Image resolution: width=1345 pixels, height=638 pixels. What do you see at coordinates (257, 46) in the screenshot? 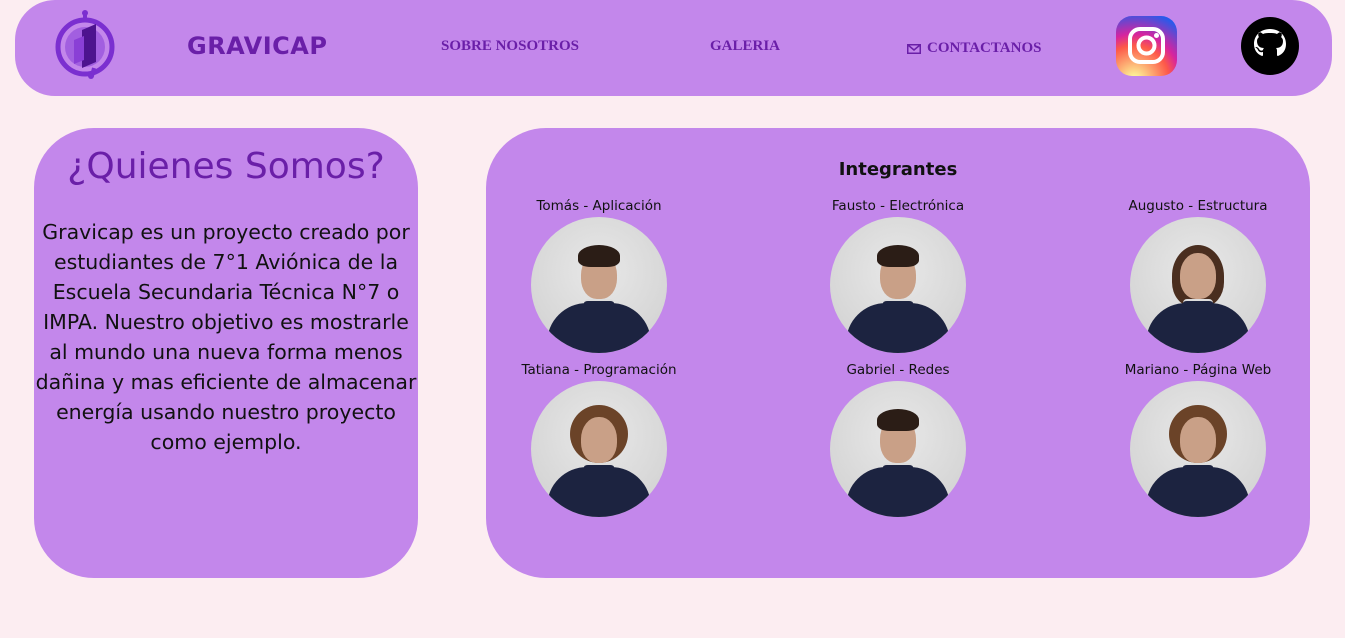
I see `brand-link: GRAVICAP` at bounding box center [257, 46].